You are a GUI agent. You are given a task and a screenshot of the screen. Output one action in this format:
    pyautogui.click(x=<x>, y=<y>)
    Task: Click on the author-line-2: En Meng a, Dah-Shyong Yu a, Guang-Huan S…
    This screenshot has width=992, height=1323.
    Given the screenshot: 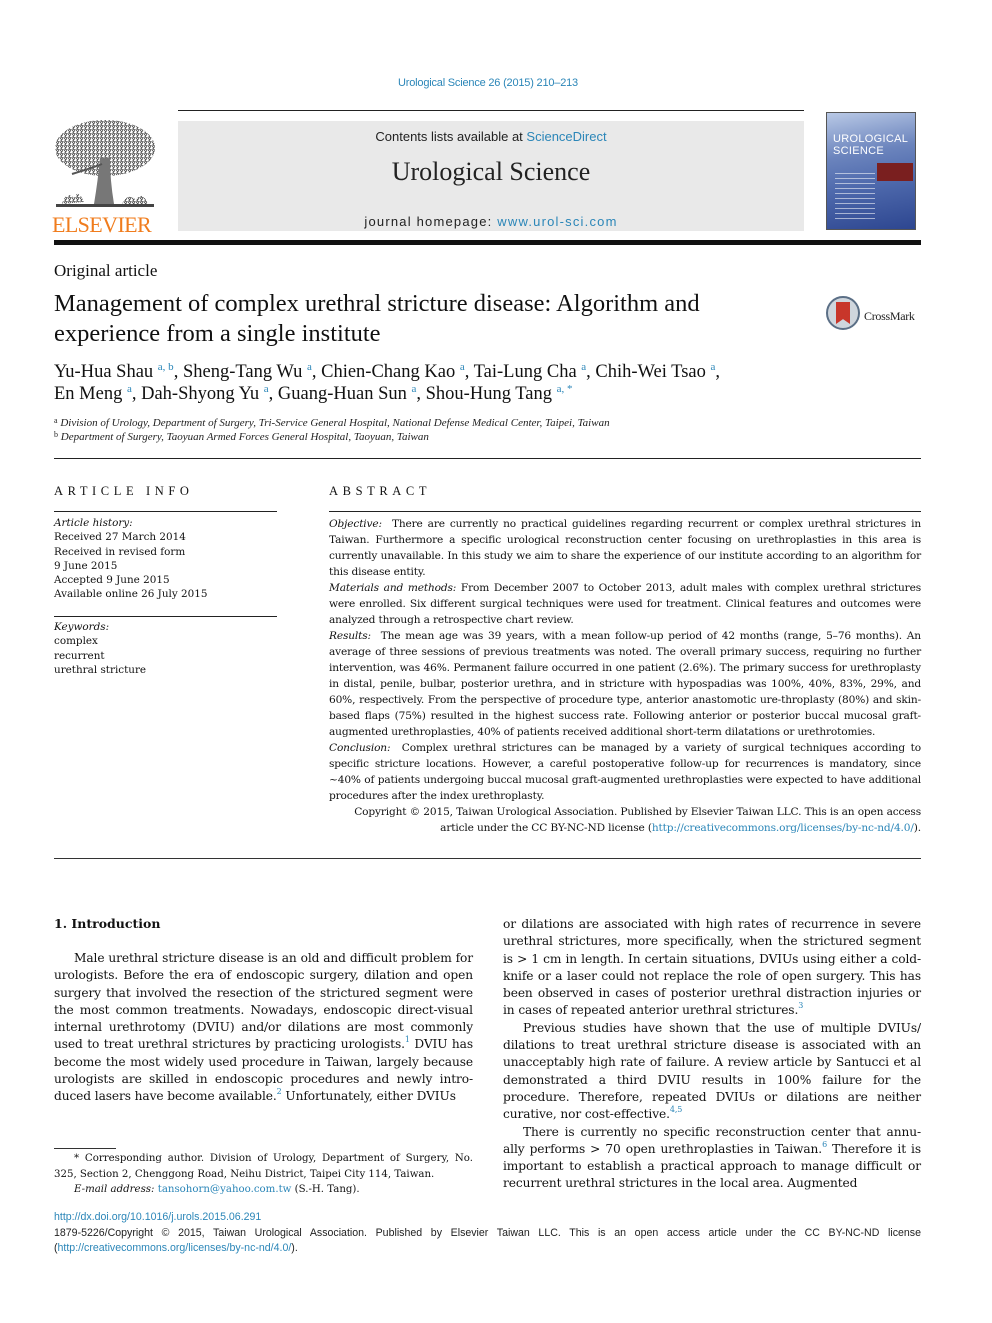 What is the action you would take?
    pyautogui.click(x=313, y=394)
    